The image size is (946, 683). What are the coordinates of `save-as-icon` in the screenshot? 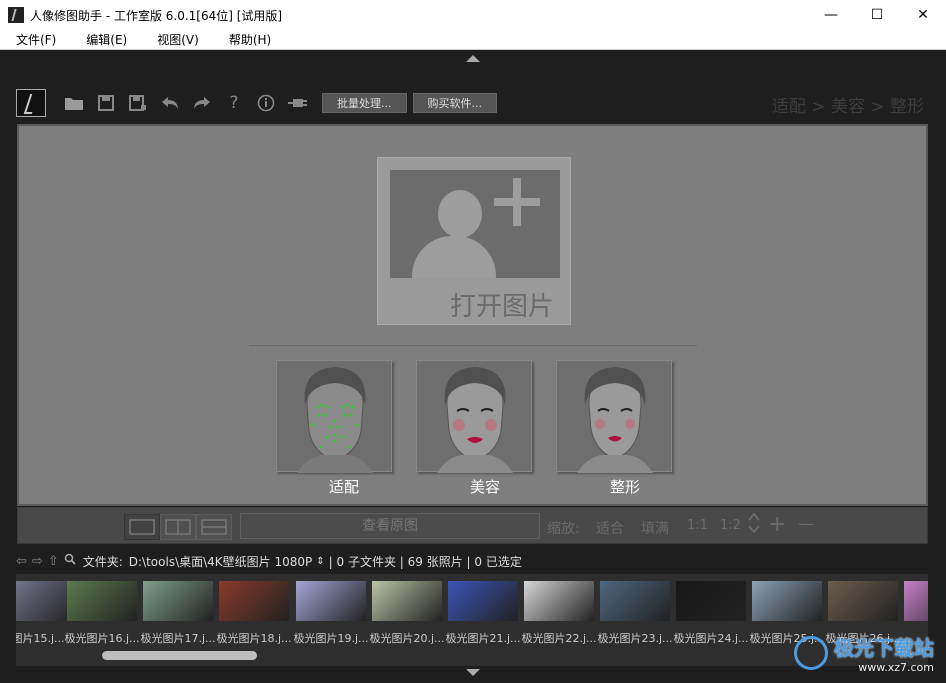 It's located at (138, 103).